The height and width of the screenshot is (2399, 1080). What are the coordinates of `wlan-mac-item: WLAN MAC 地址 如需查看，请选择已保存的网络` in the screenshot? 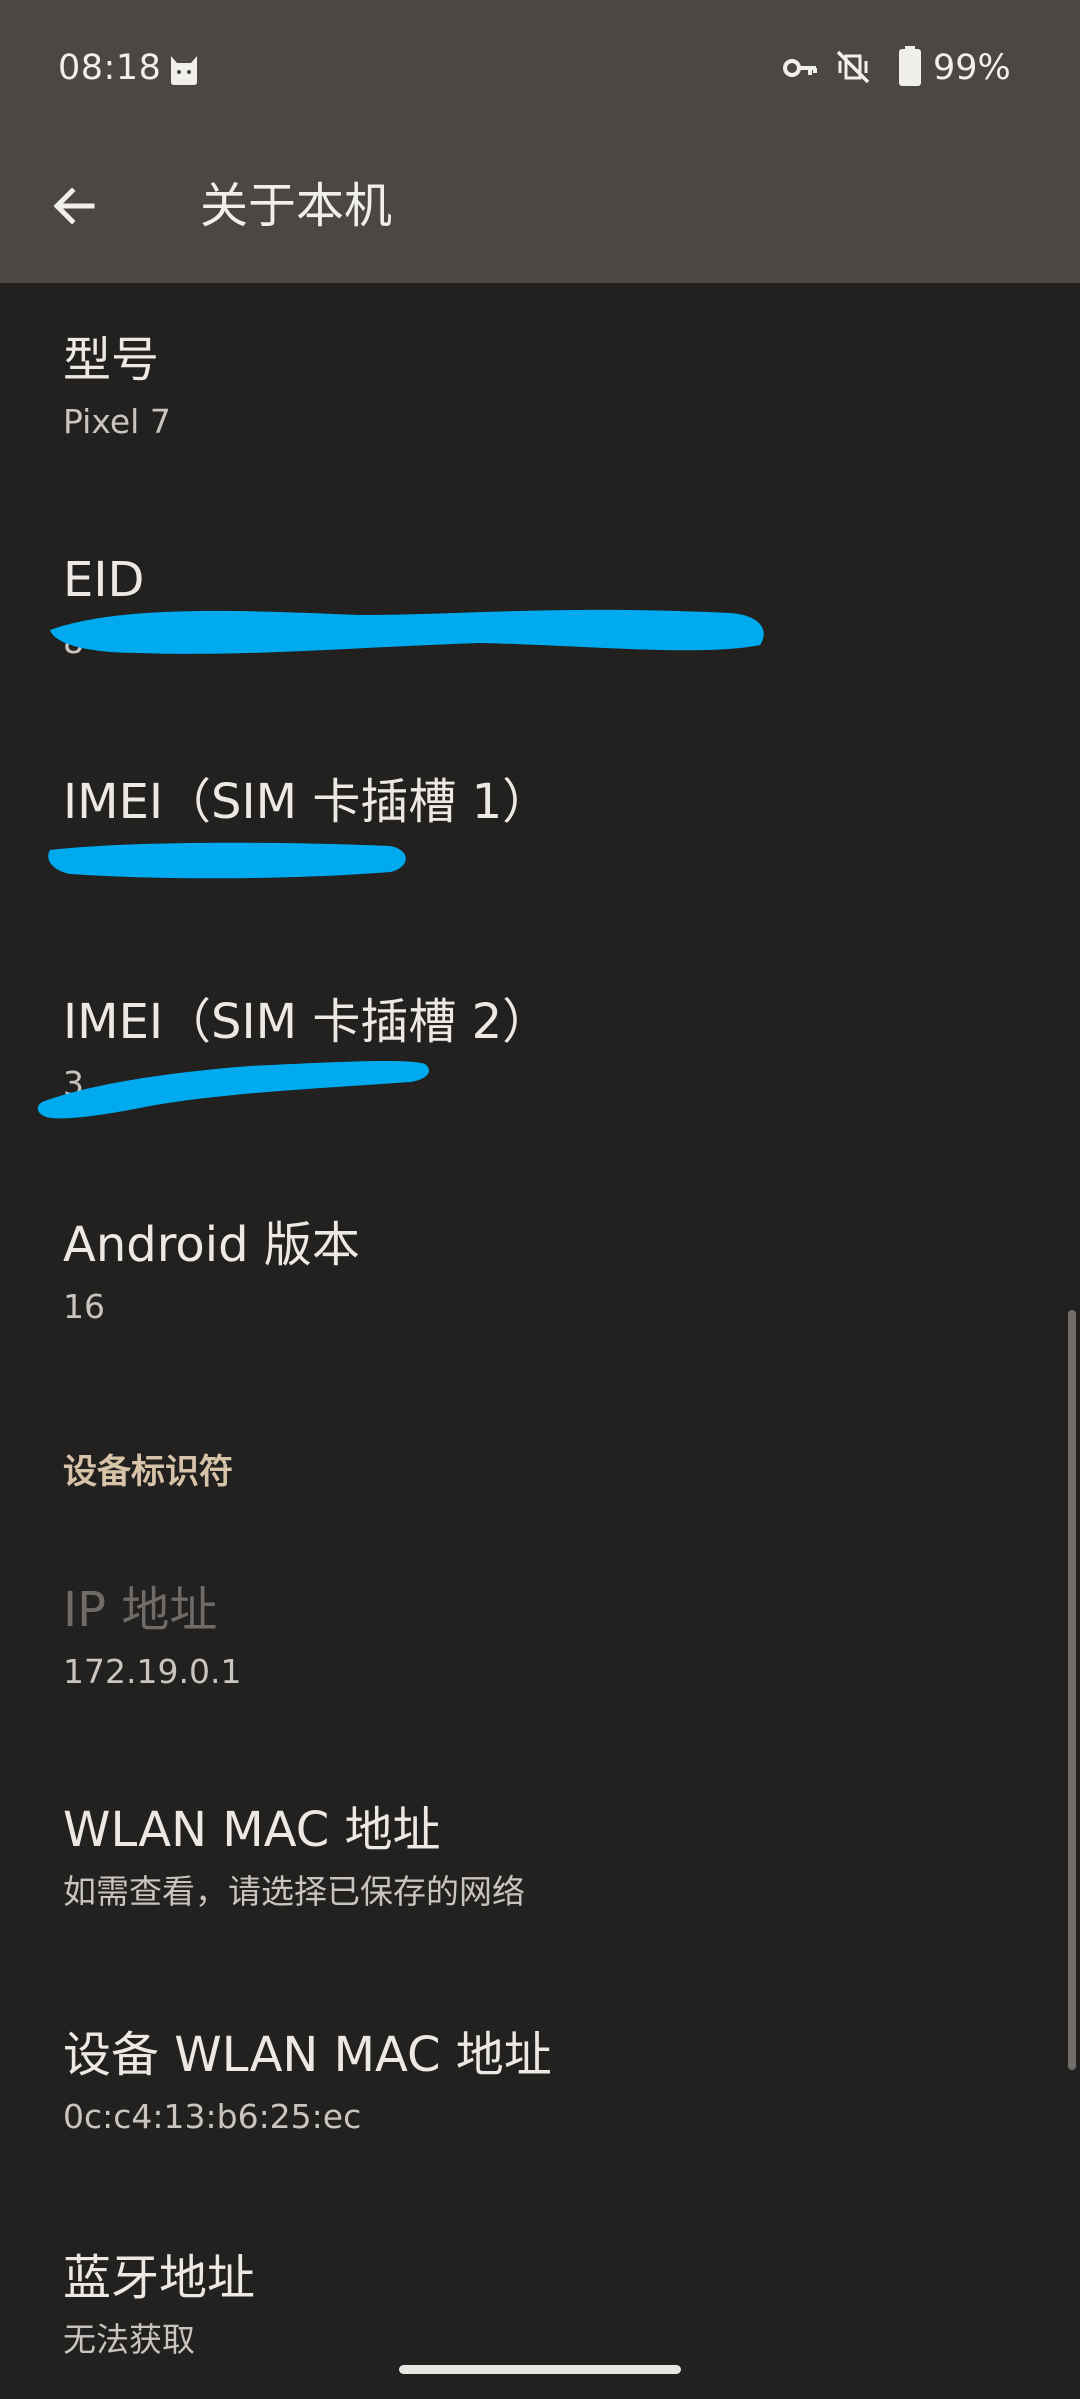 It's located at (294, 1858).